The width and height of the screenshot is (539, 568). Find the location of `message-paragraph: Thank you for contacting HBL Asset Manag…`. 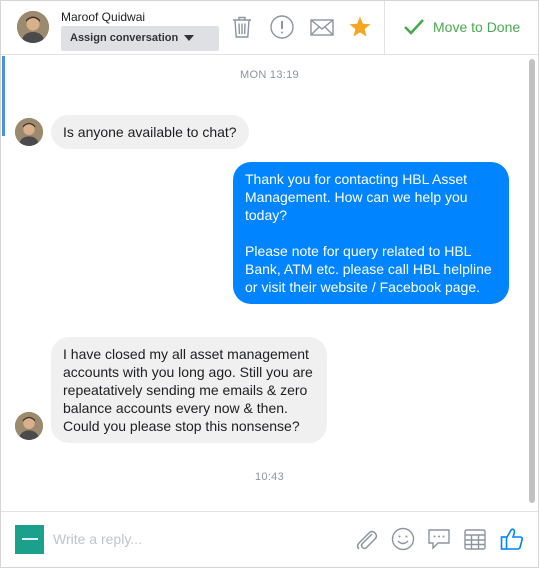

message-paragraph: Thank you for contacting HBL Asset Manag… is located at coordinates (356, 197).